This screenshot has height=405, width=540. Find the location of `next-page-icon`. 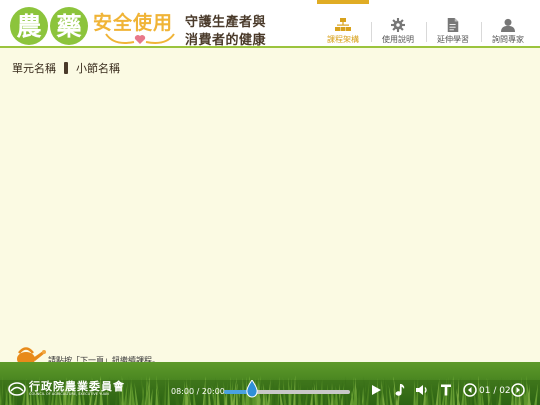

next-page-icon is located at coordinates (518, 390).